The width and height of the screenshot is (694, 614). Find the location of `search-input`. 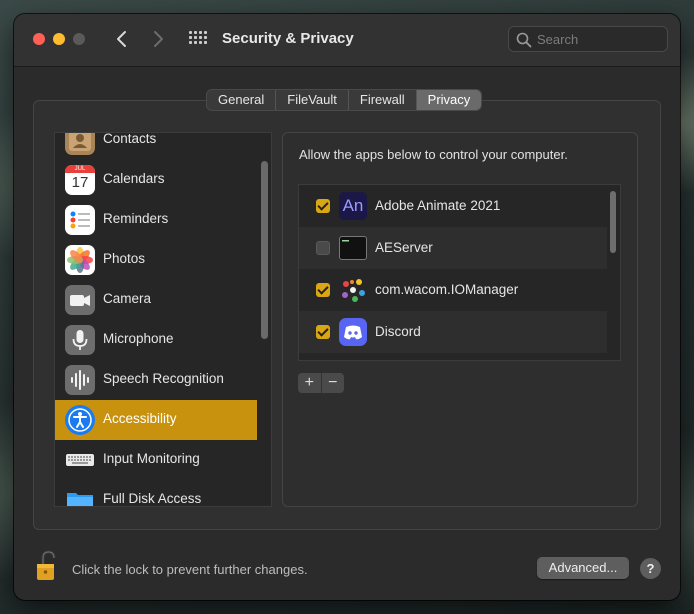

search-input is located at coordinates (599, 39).